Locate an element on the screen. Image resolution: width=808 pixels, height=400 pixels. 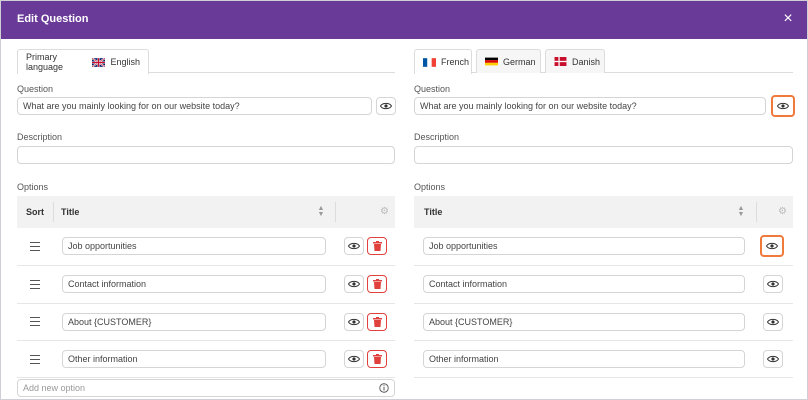
tab-french-label: French is located at coordinates (455, 62).